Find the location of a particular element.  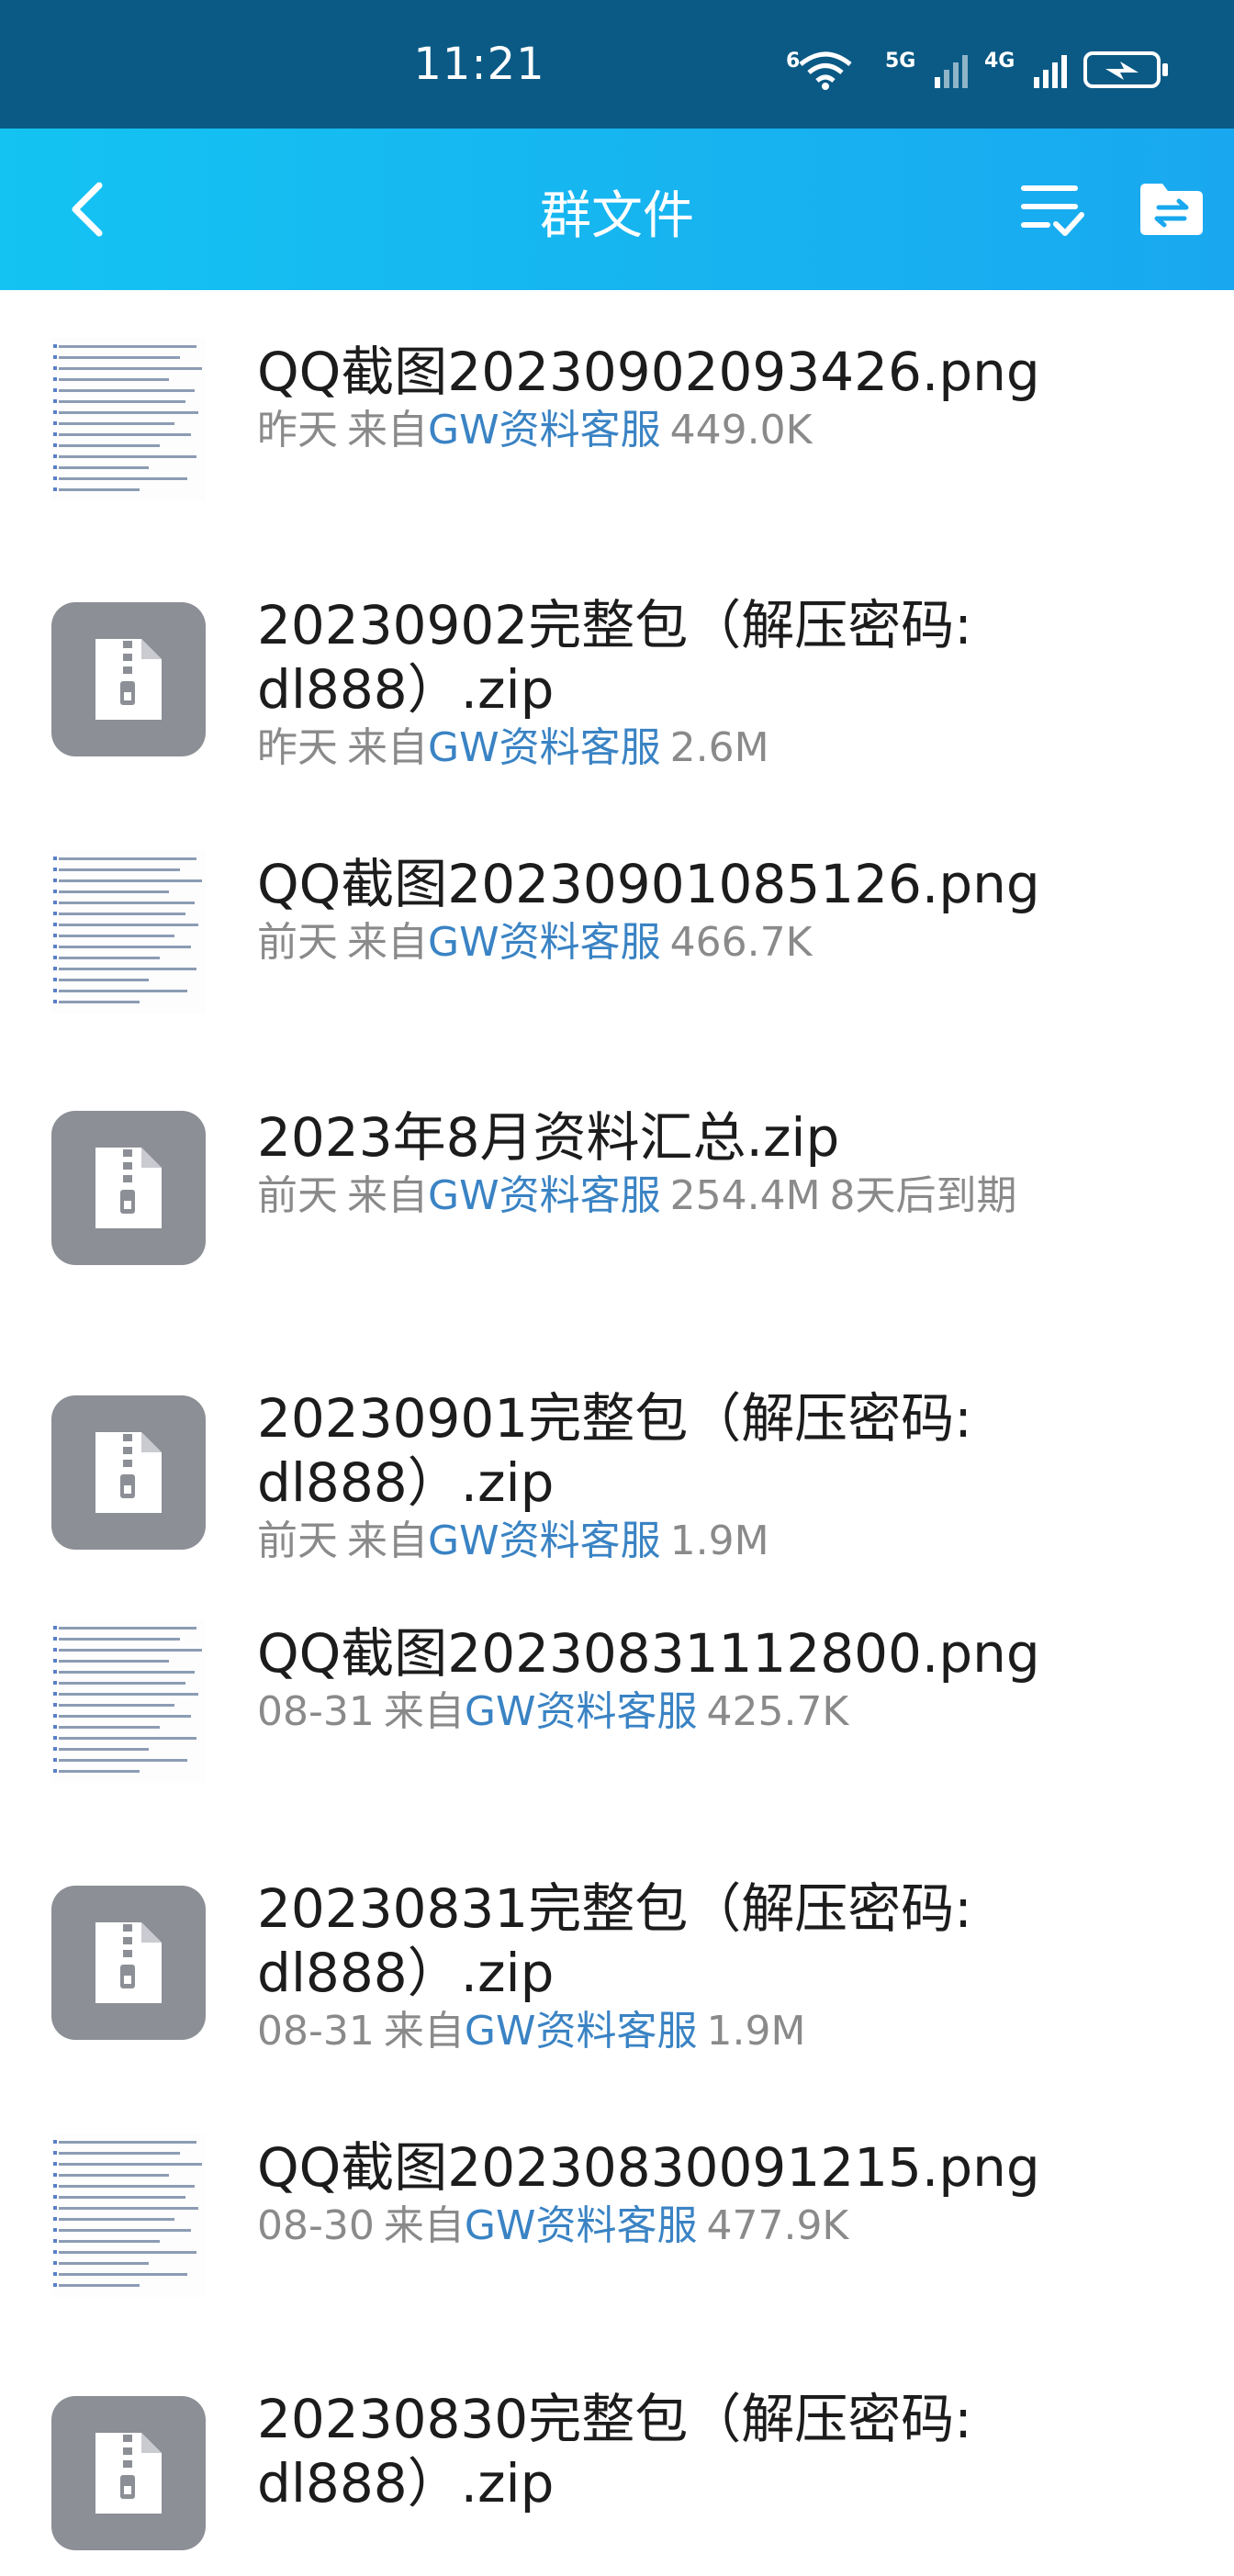

file-meta: 08-30 来自GW资料客服 477.9K is located at coordinates (661, 2226).